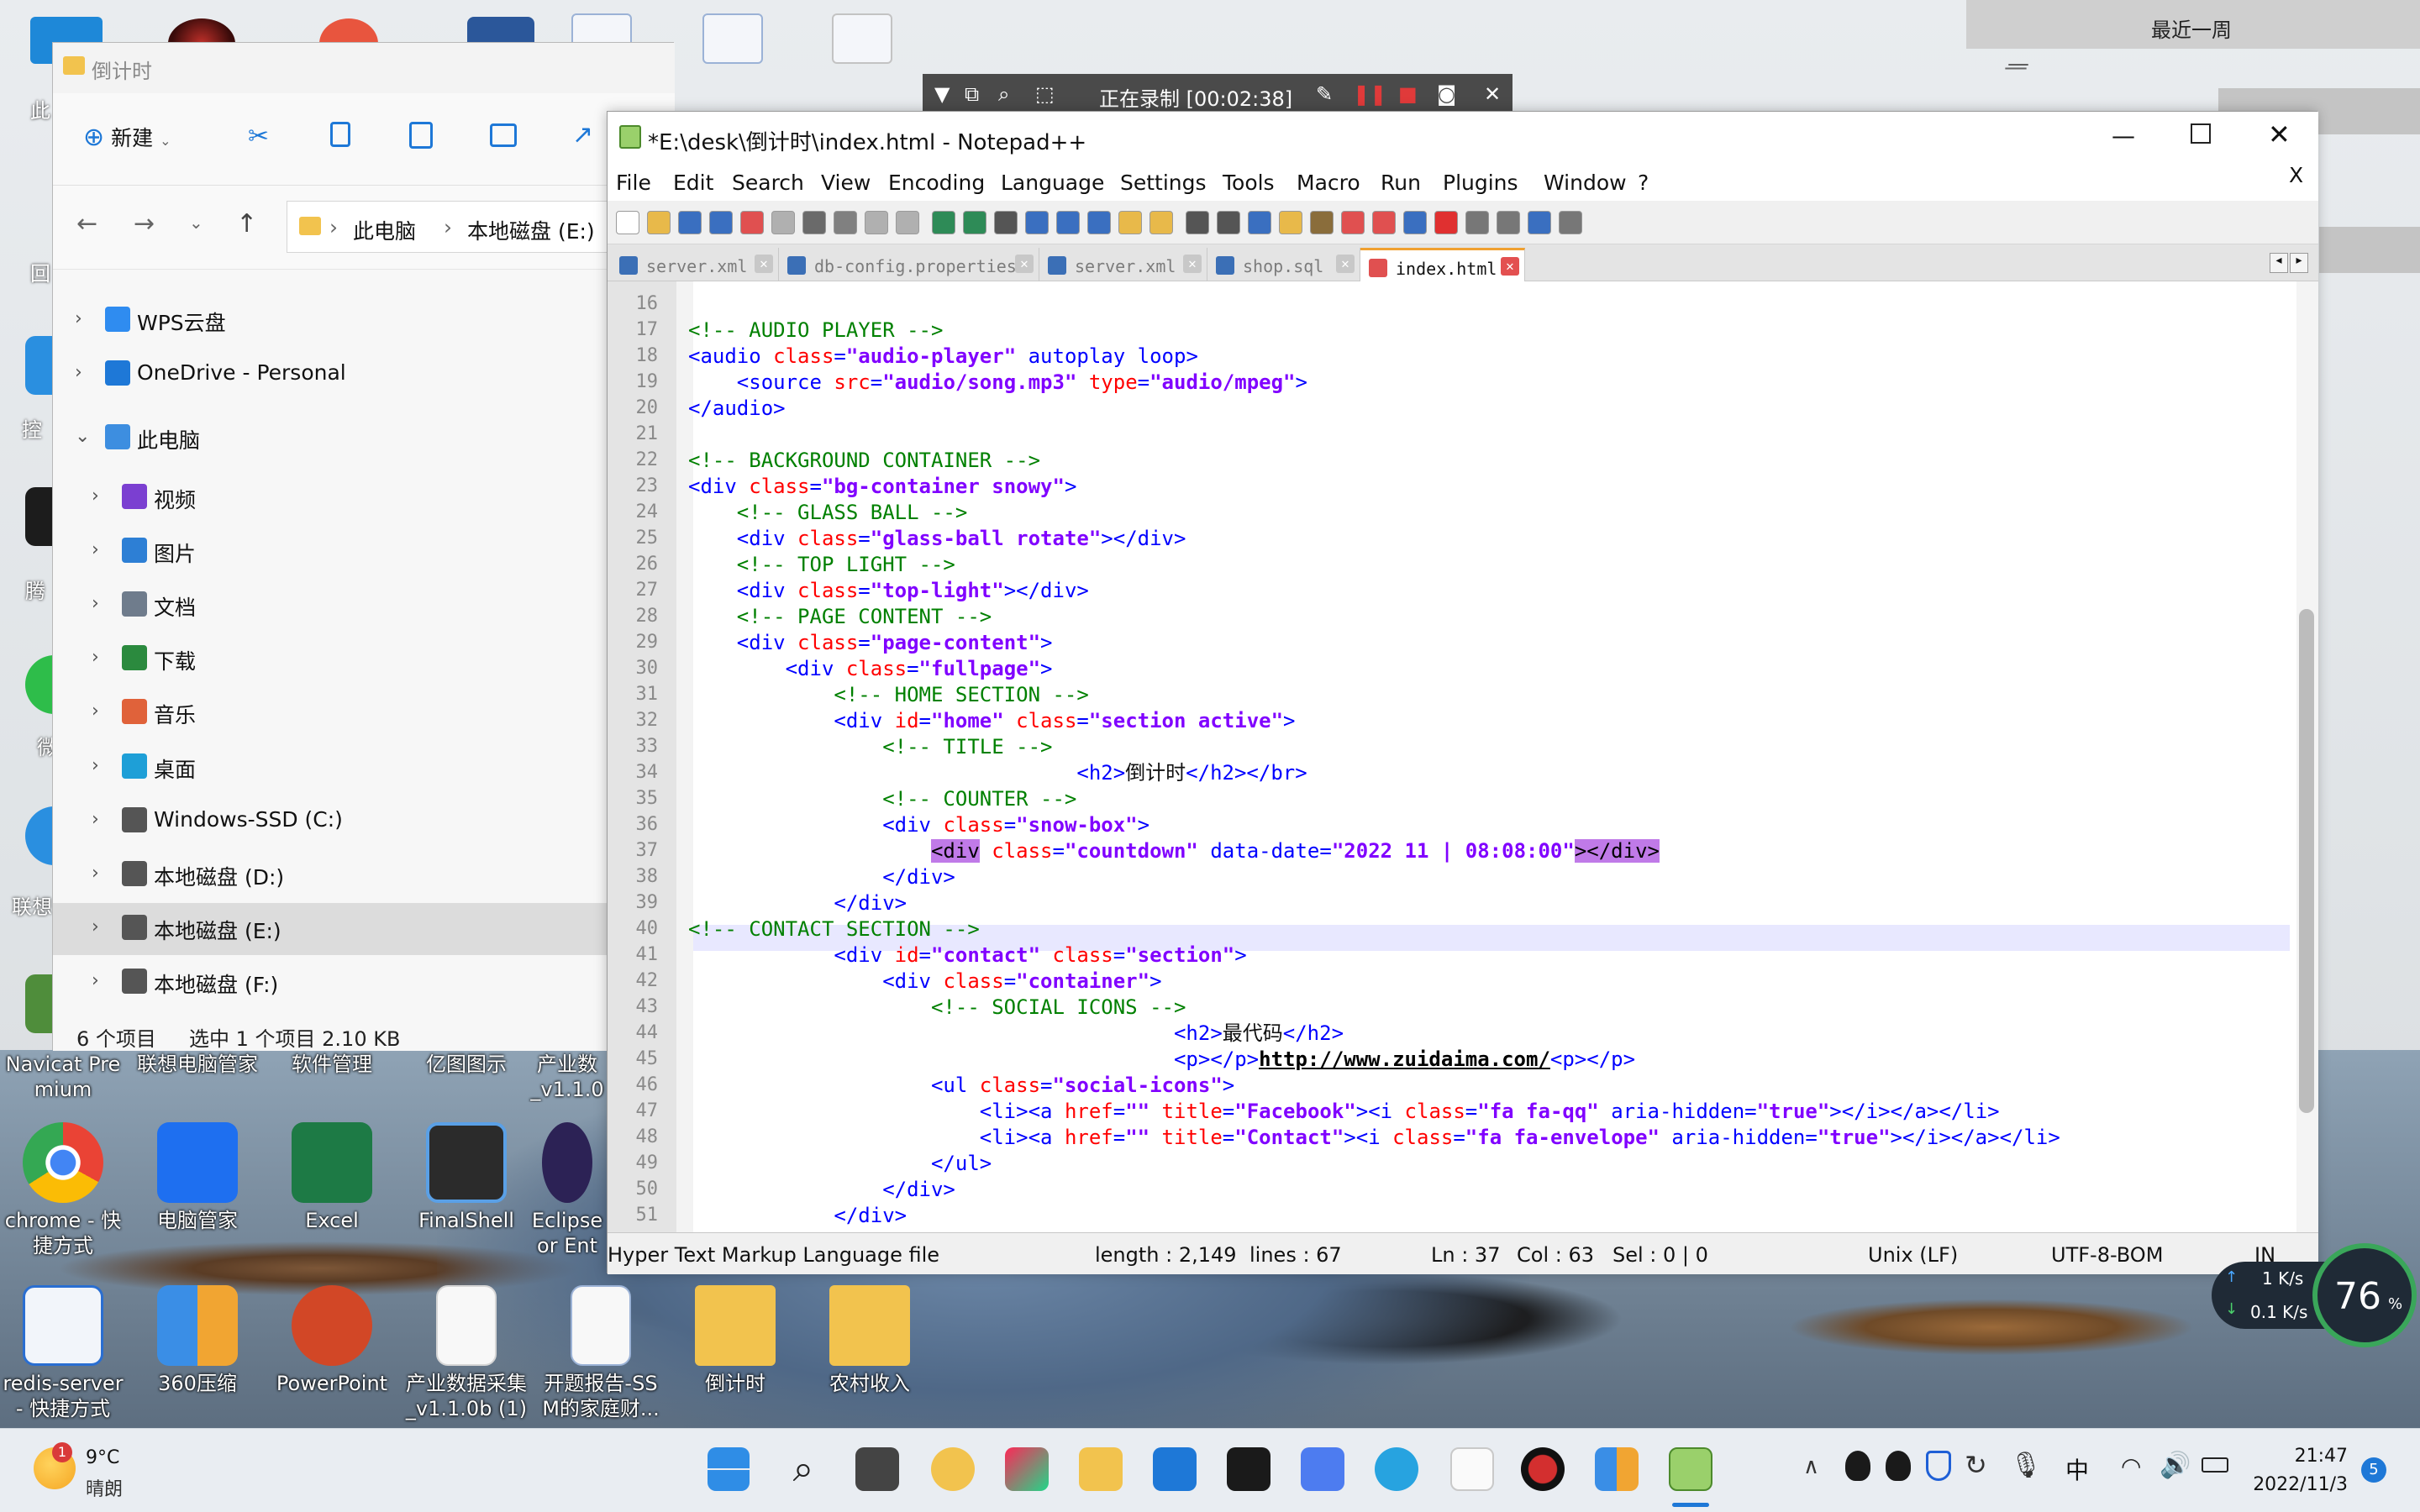 The width and height of the screenshot is (2420, 1512). What do you see at coordinates (127, 137) in the screenshot?
I see `new-button: ⊕ 新建 ⌄` at bounding box center [127, 137].